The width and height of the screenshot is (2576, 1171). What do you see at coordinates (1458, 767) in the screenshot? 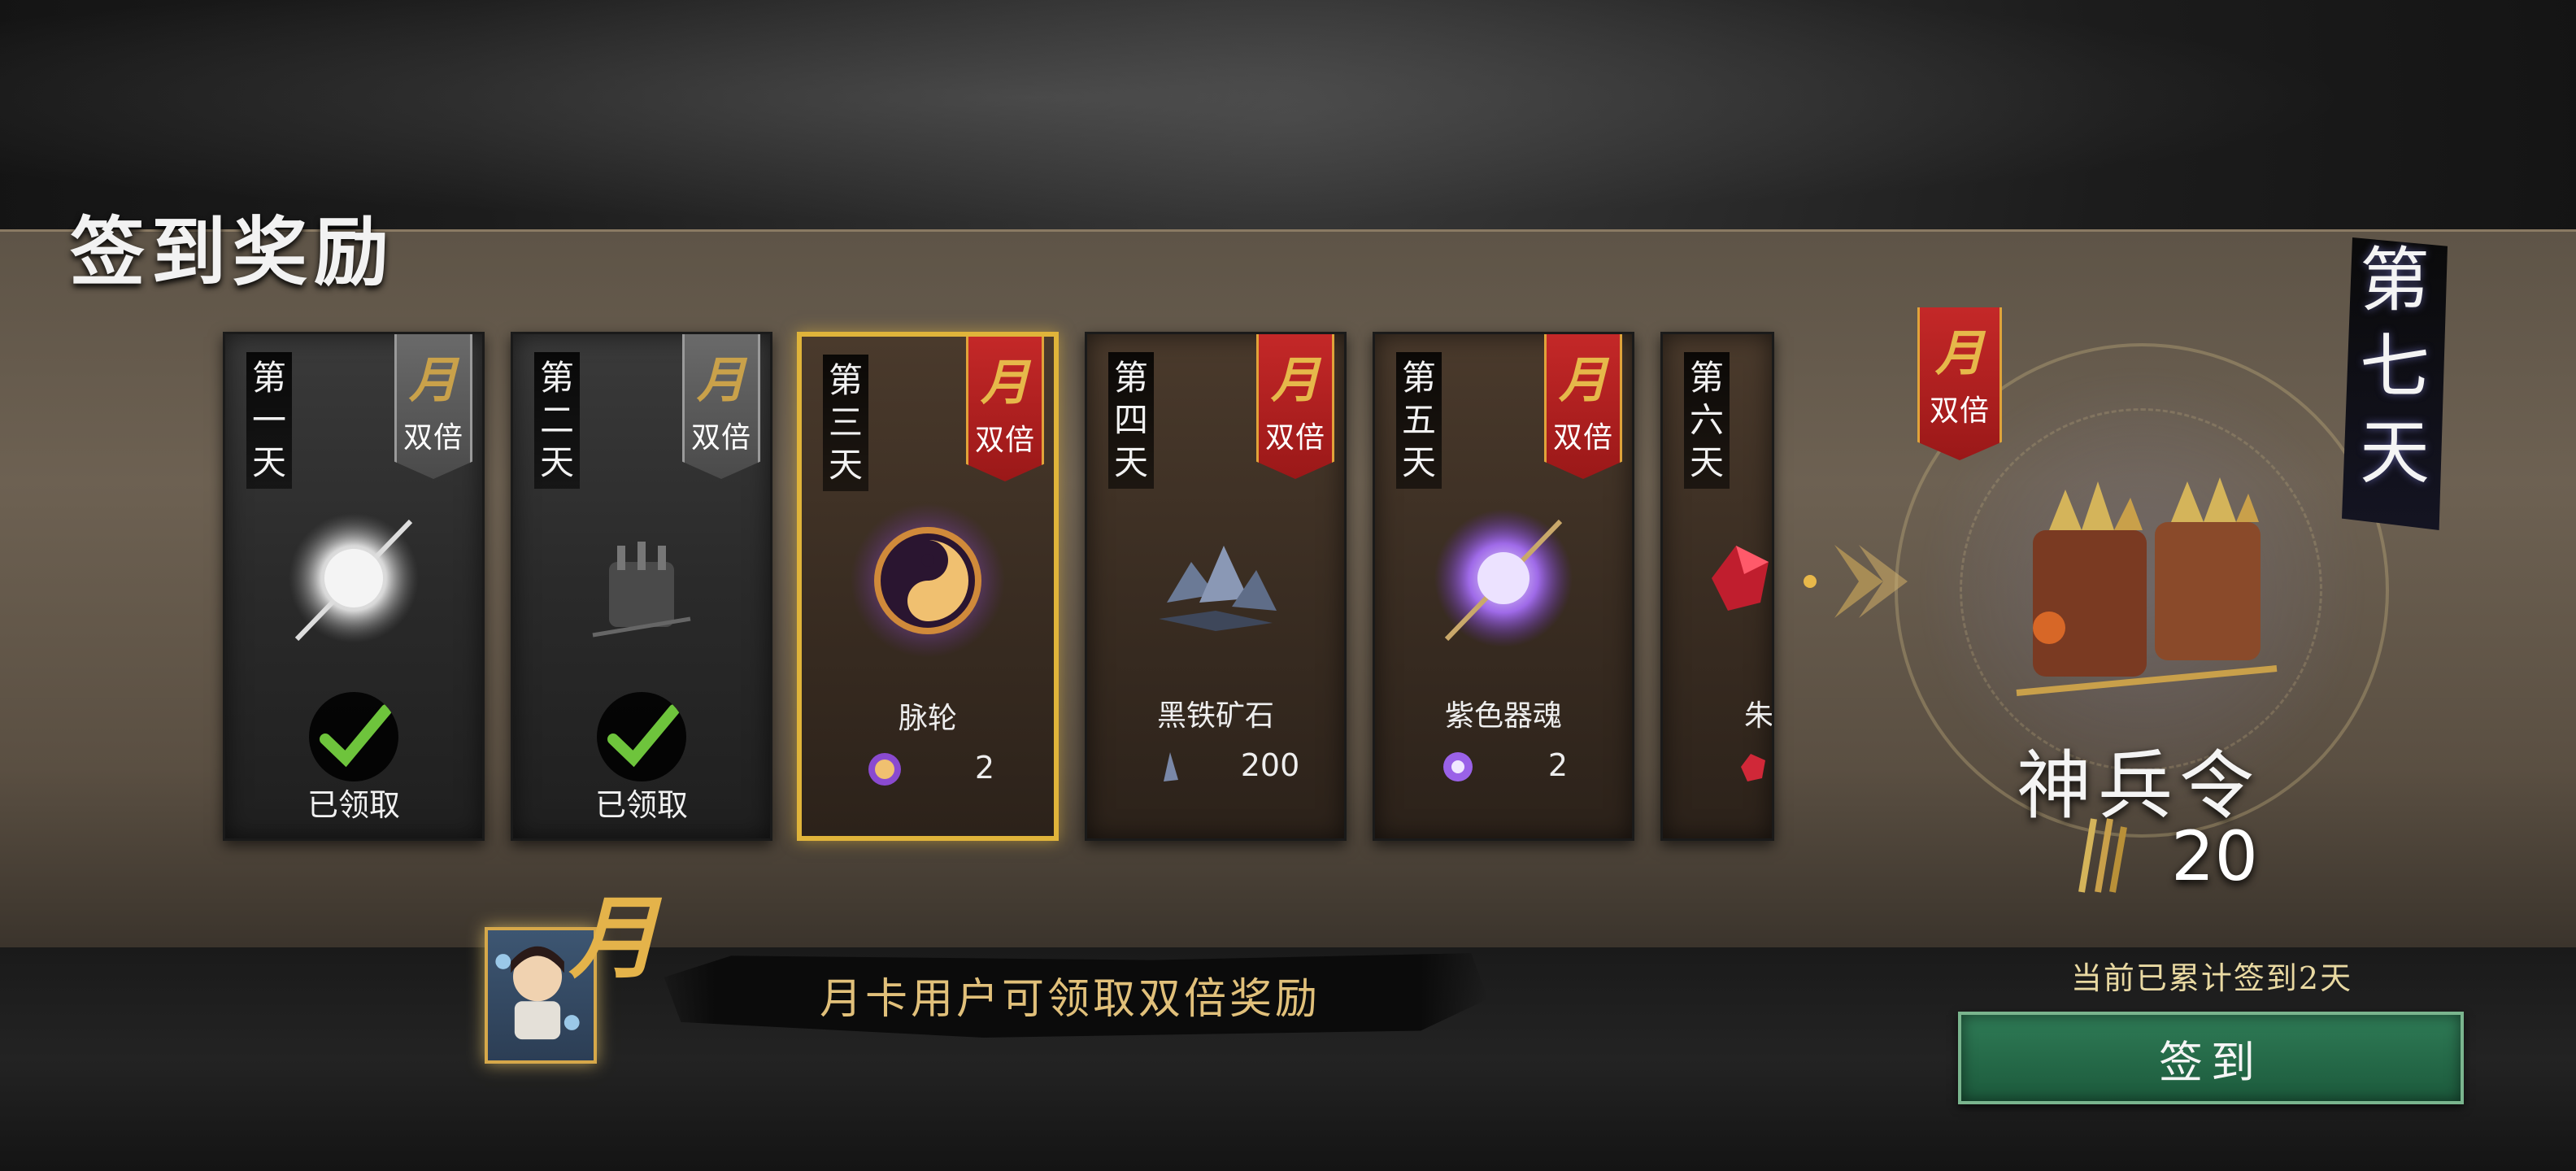
I see `purple-orb-small-icon` at bounding box center [1458, 767].